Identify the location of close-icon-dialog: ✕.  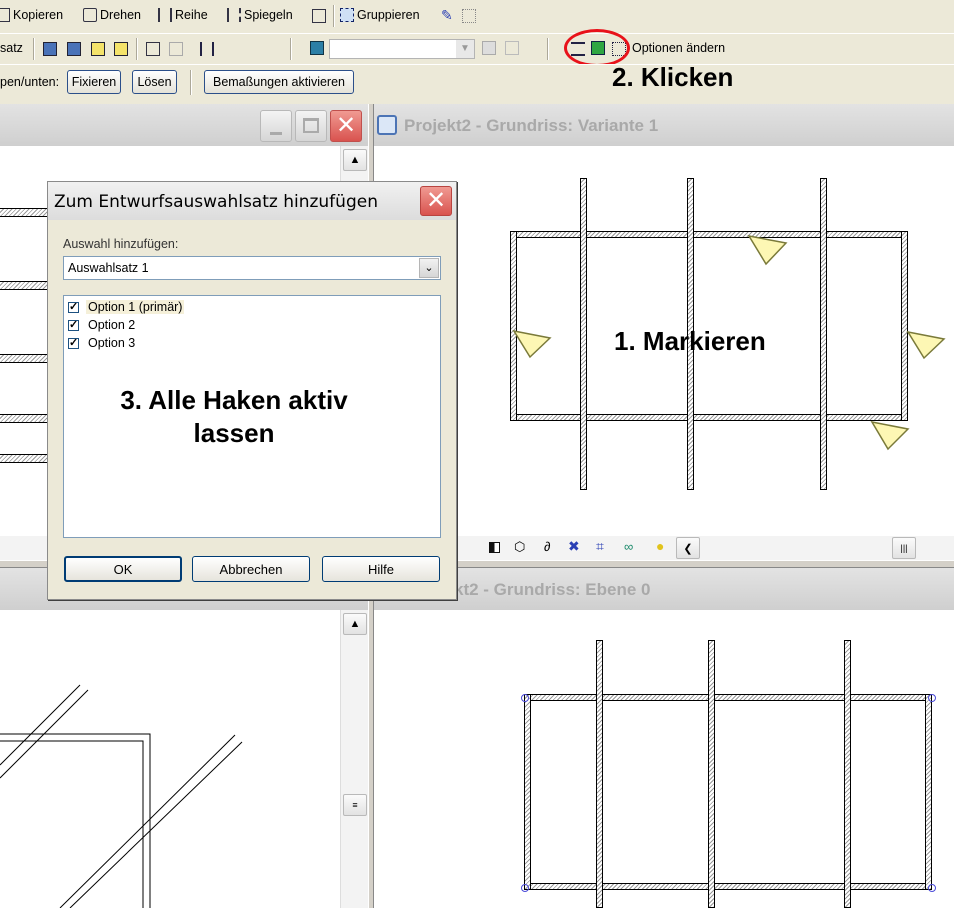
(436, 200).